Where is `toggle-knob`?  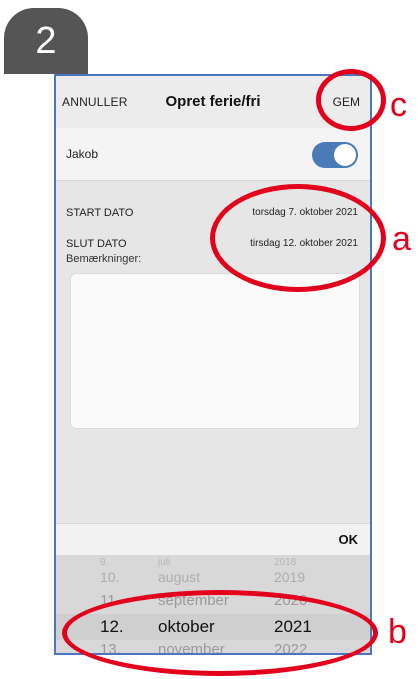
toggle-knob is located at coordinates (345, 155).